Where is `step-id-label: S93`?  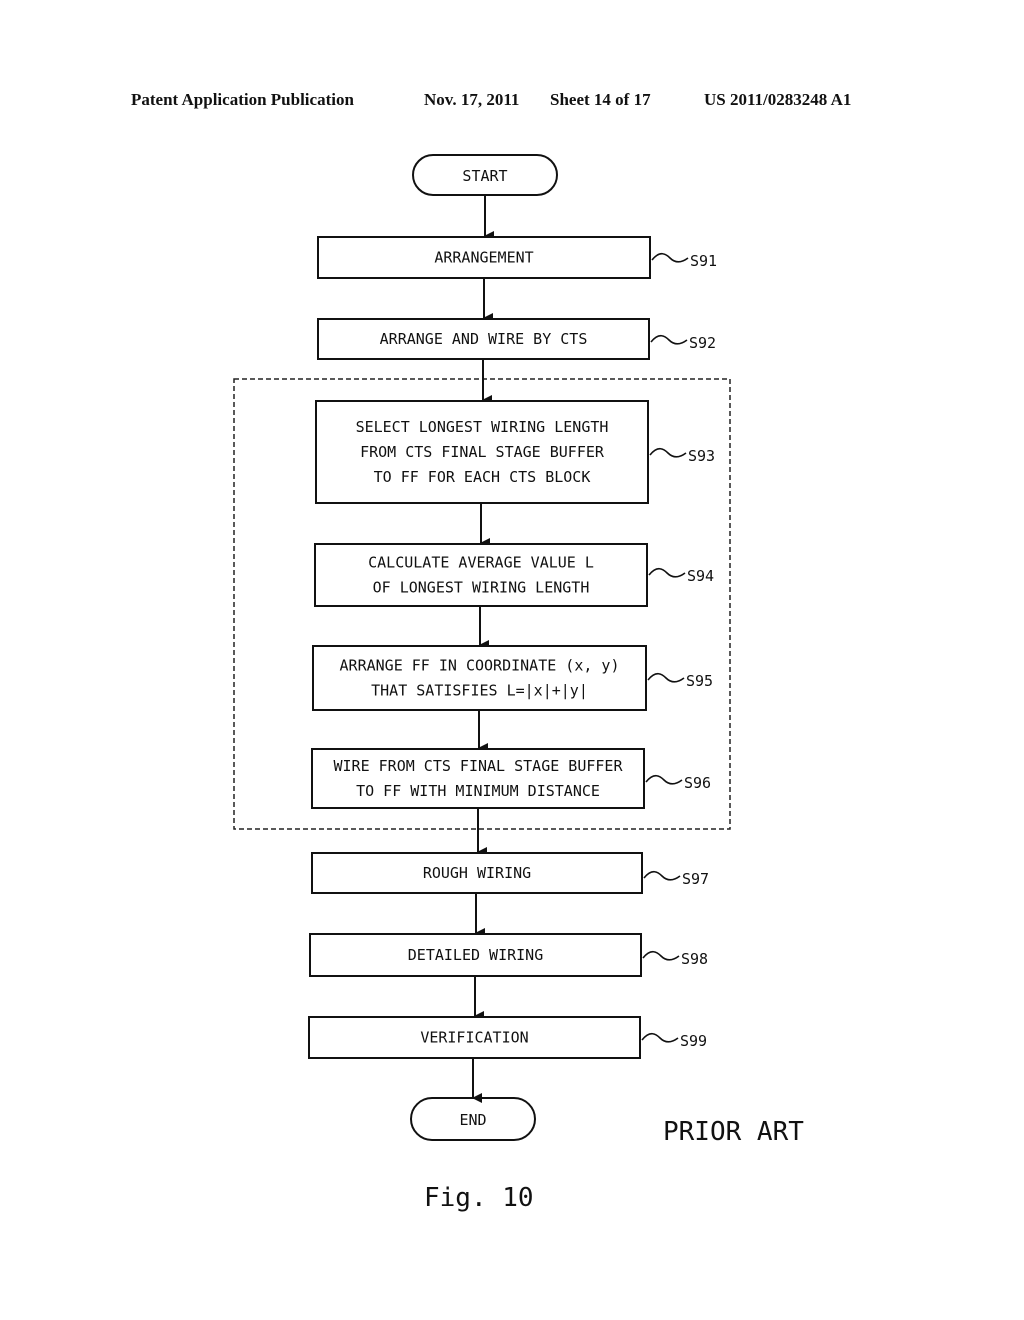 step-id-label: S93 is located at coordinates (701, 456).